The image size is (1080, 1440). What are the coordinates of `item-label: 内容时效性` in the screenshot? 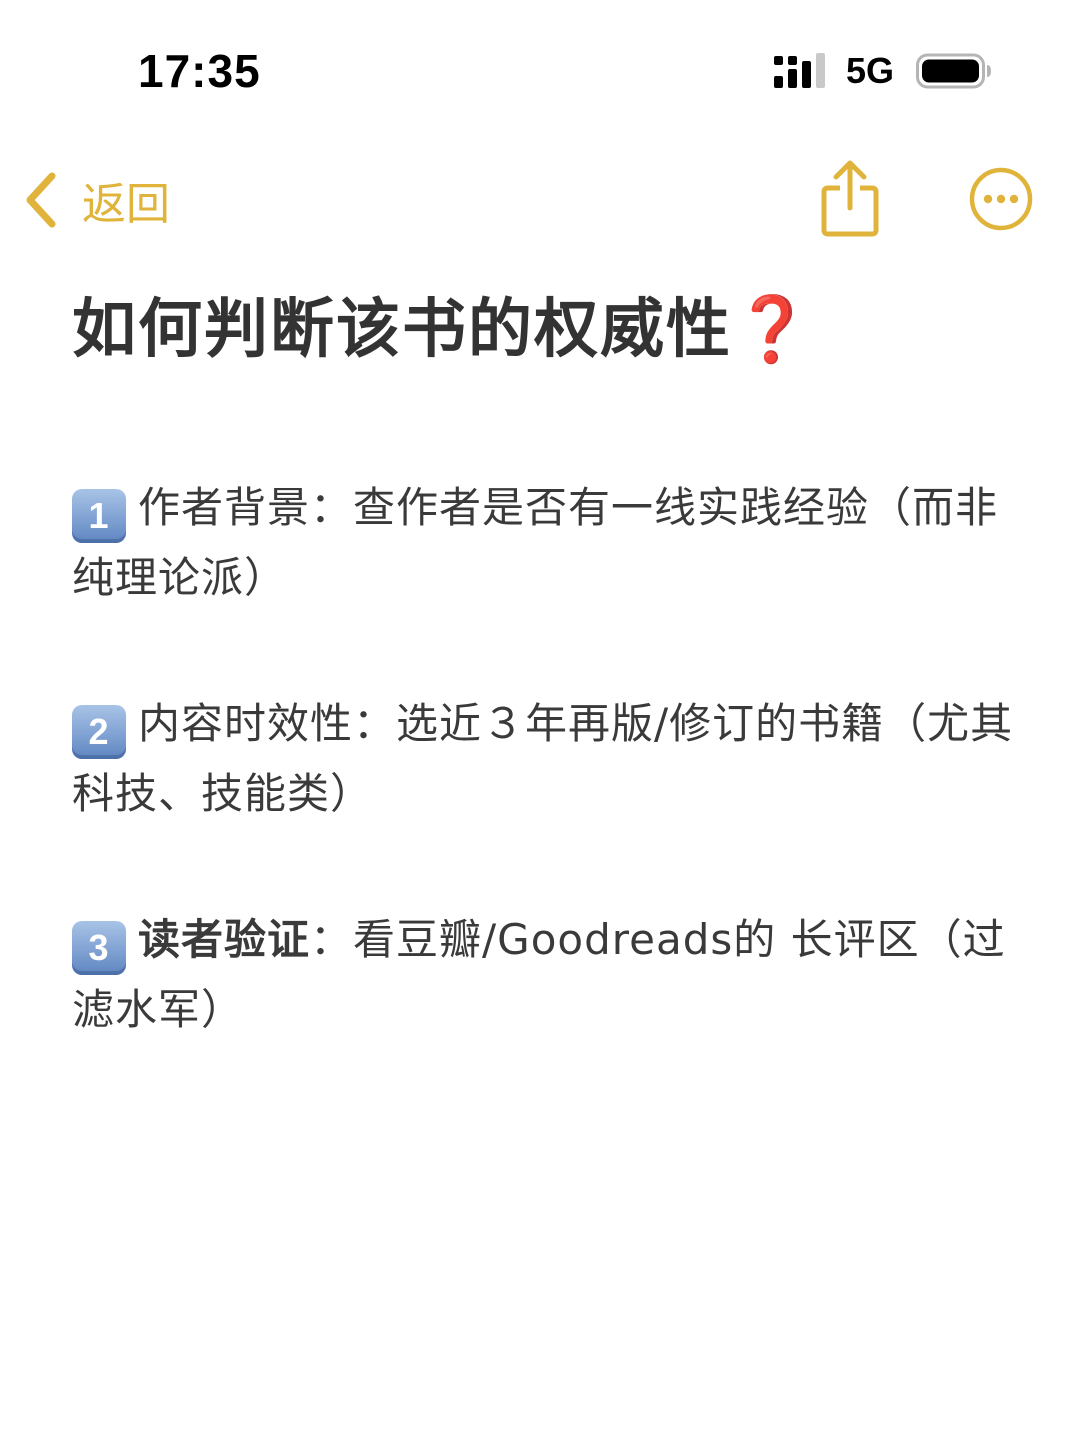 It's located at (246, 723).